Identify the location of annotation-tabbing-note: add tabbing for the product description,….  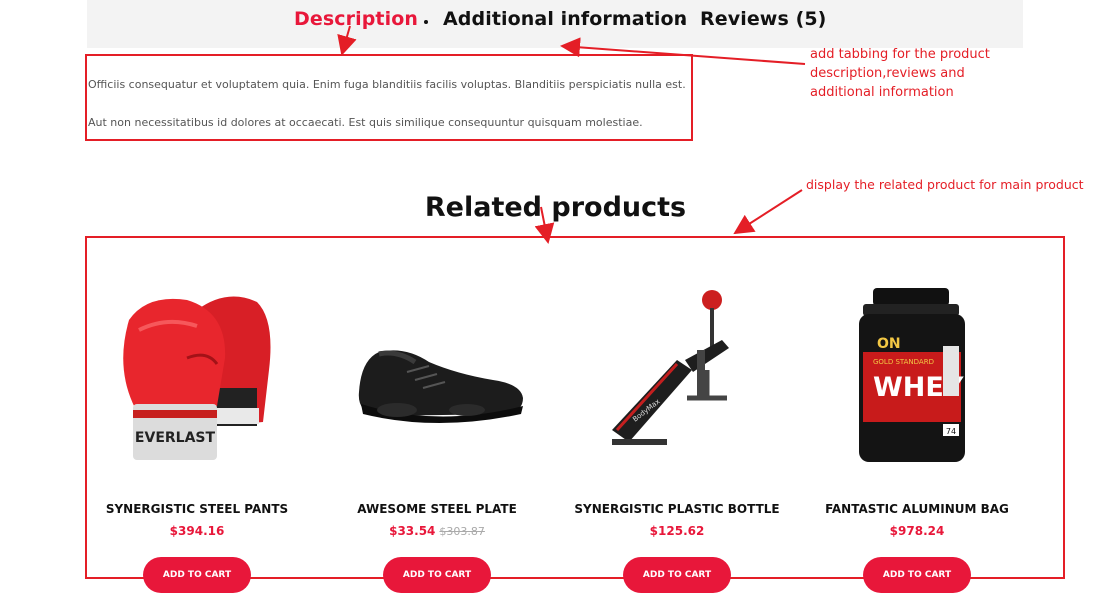
(900, 73).